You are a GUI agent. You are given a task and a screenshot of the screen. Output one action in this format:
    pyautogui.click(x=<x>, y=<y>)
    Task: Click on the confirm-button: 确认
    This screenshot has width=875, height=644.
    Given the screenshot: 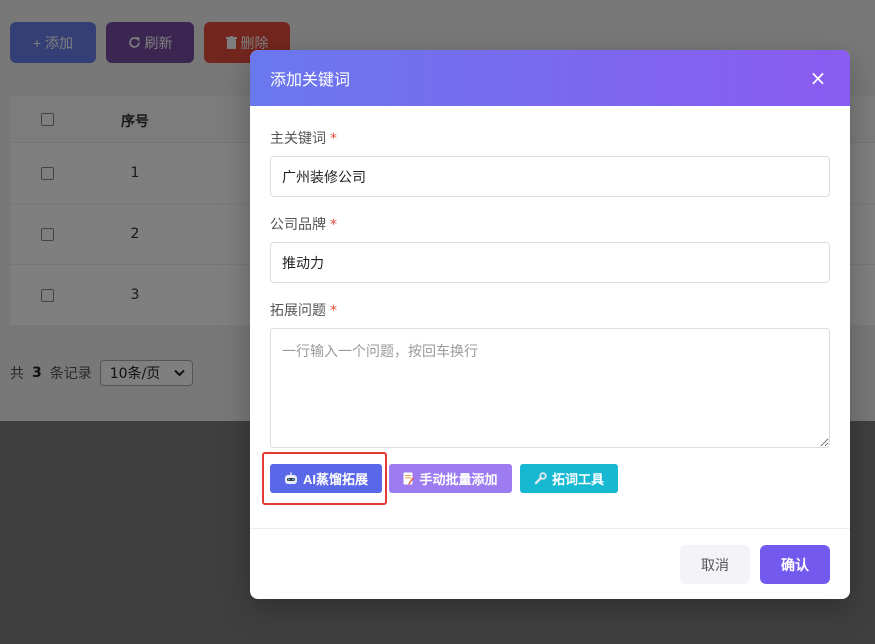 What is the action you would take?
    pyautogui.click(x=795, y=564)
    